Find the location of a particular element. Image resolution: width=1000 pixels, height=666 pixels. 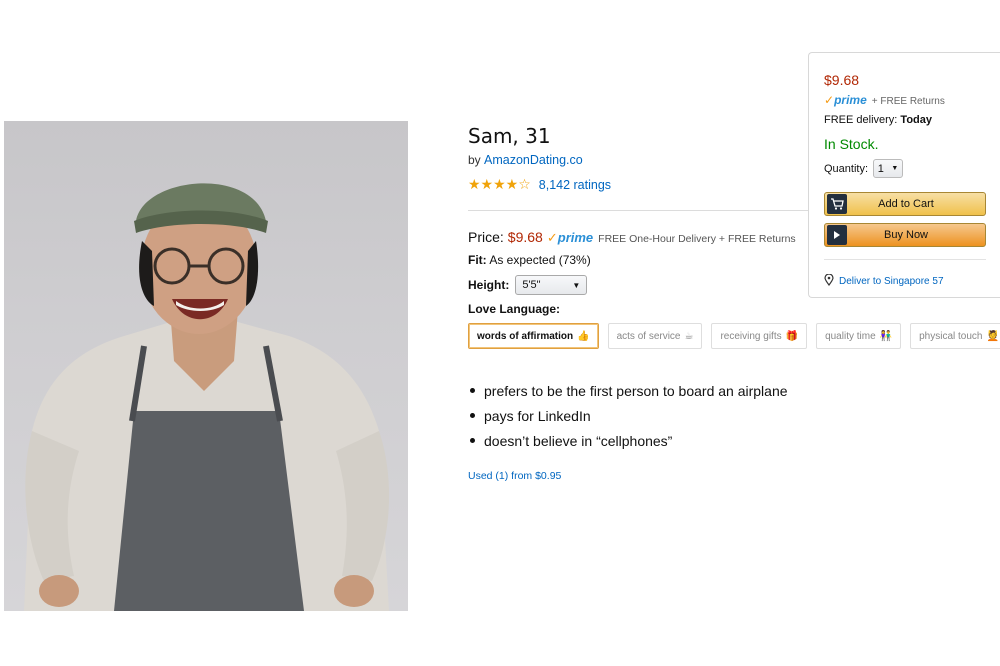

play-icon is located at coordinates (837, 235).